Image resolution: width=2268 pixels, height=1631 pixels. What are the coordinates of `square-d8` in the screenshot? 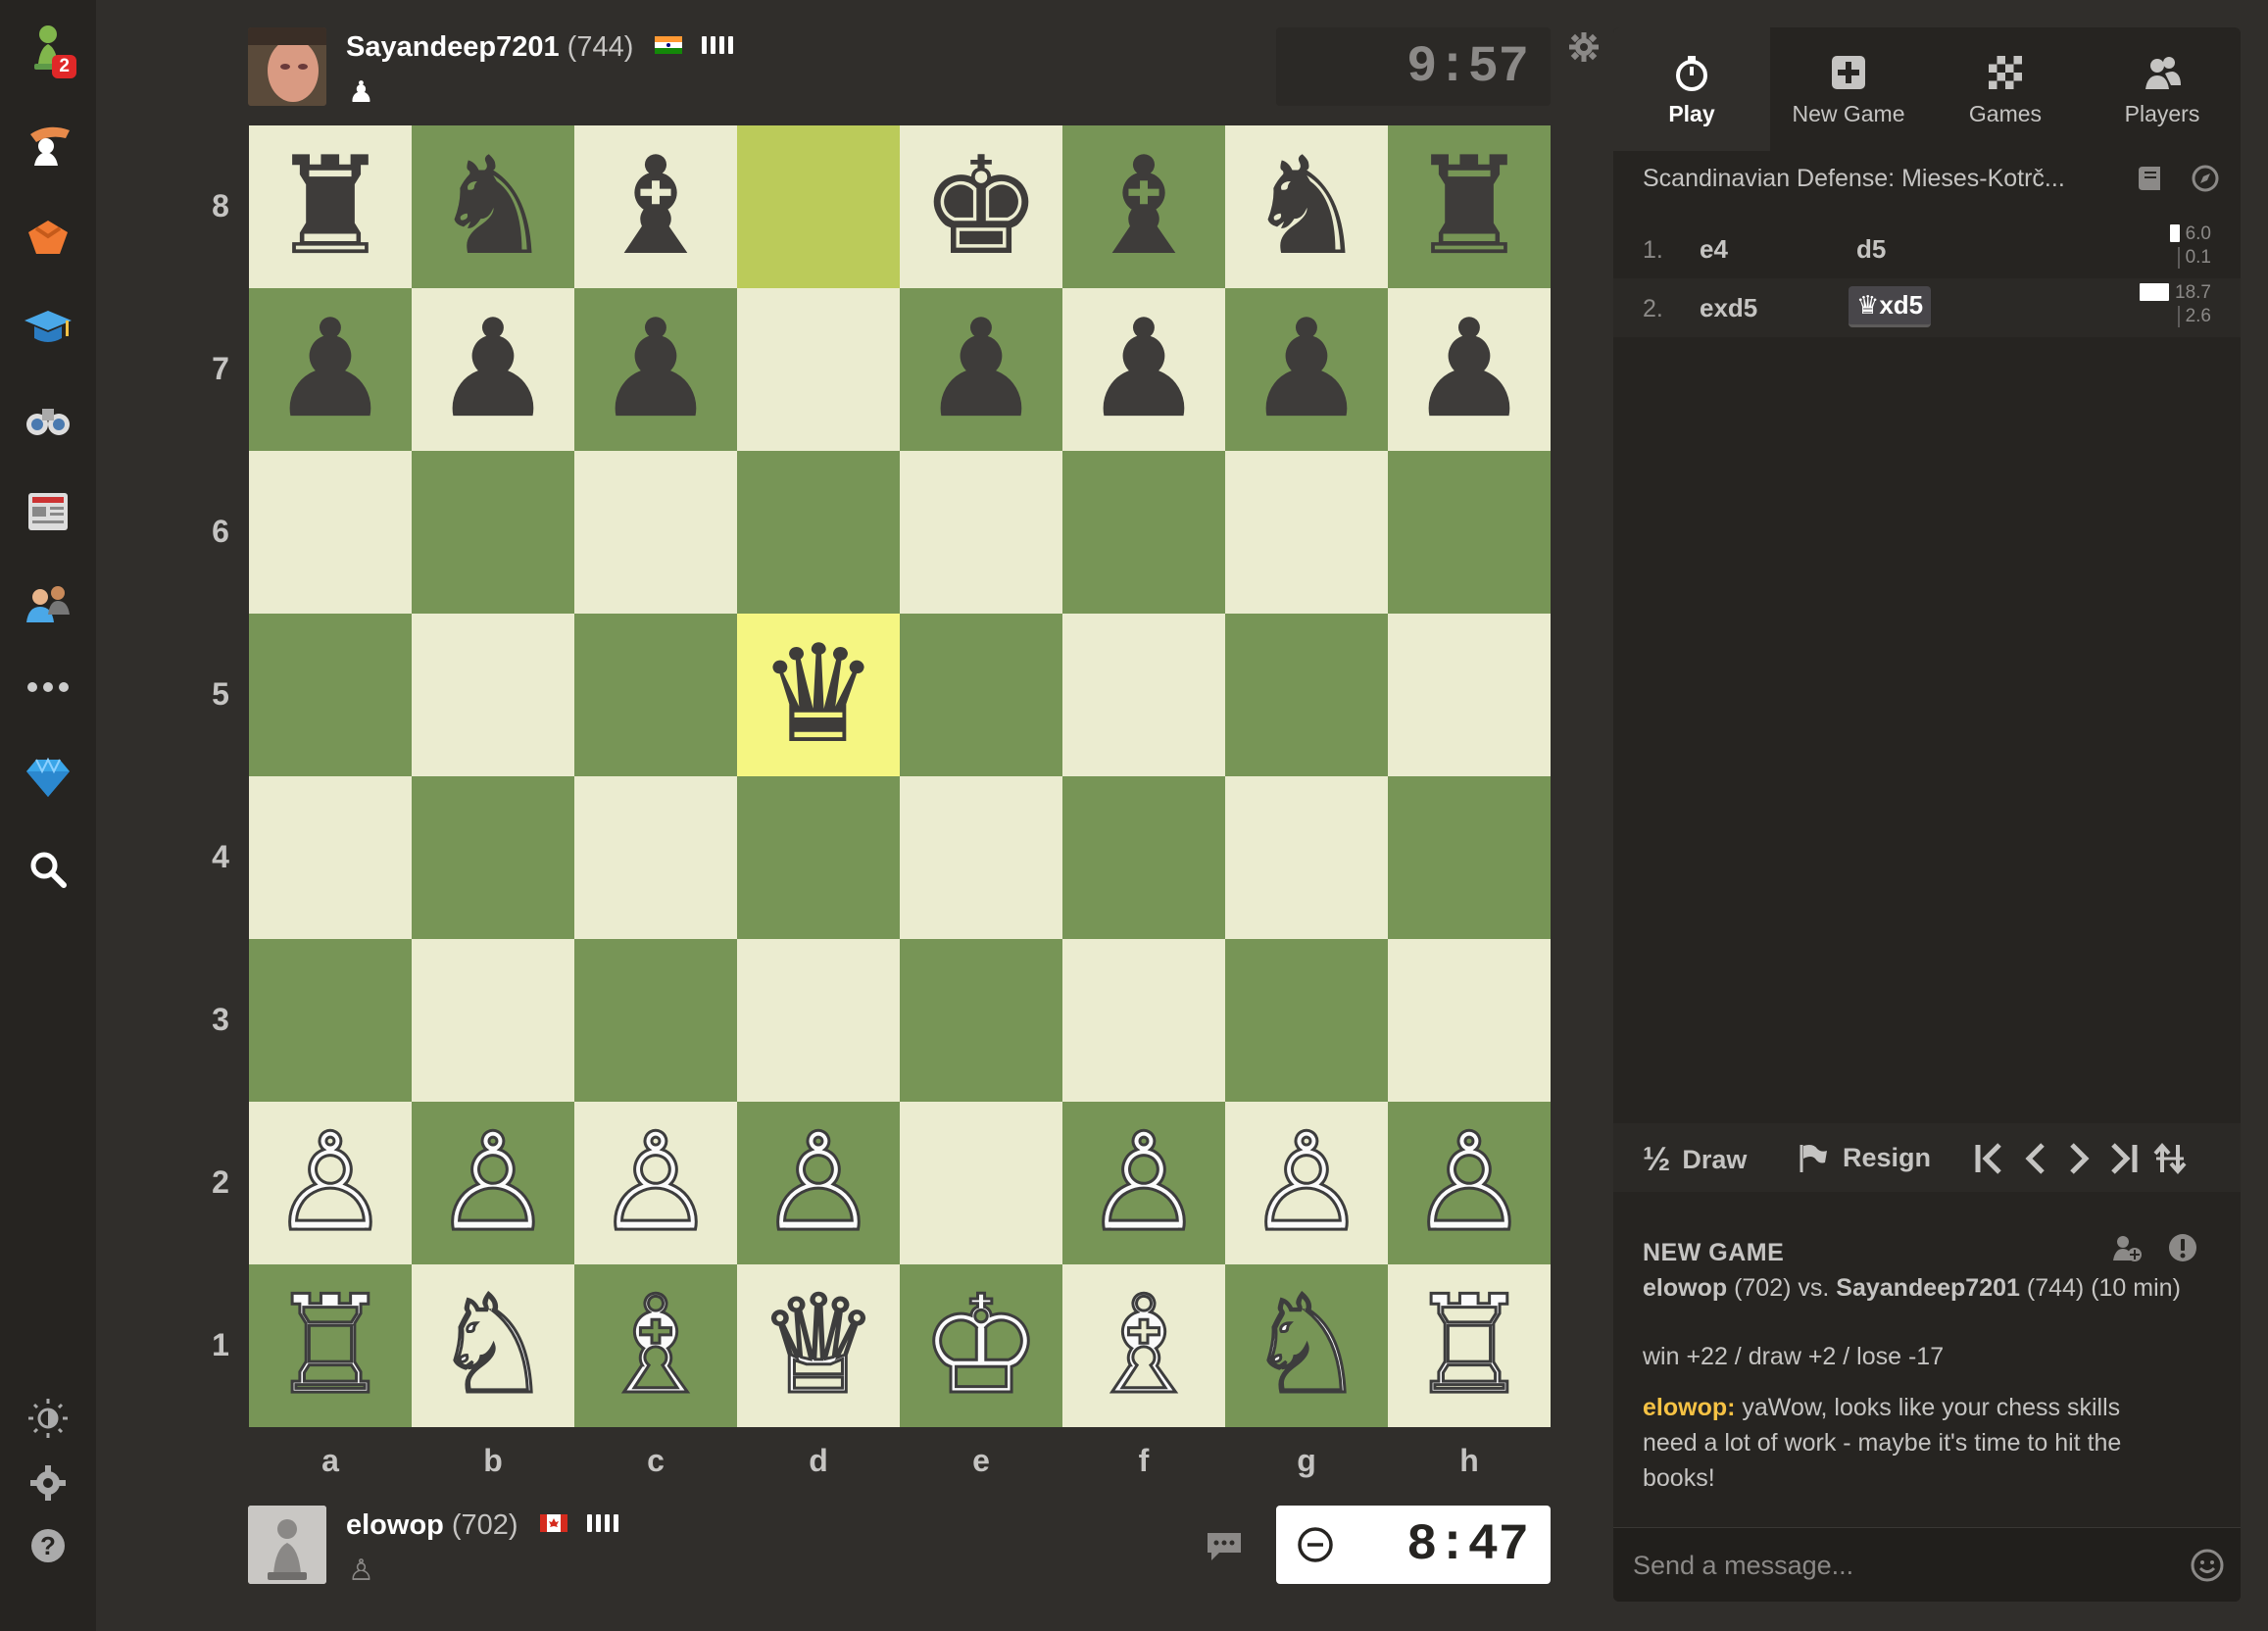 It's located at (818, 207).